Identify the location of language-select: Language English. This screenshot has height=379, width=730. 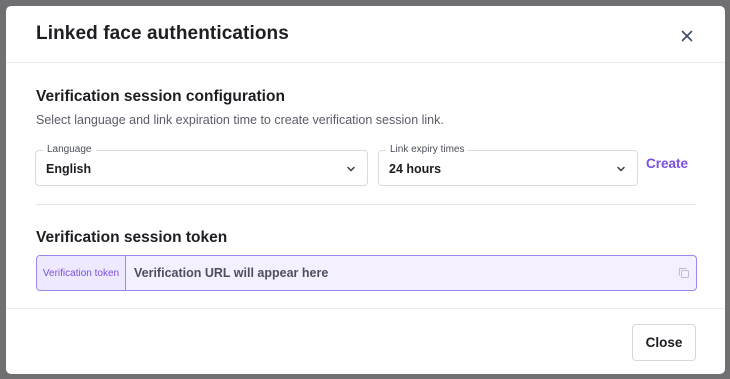
(201, 165).